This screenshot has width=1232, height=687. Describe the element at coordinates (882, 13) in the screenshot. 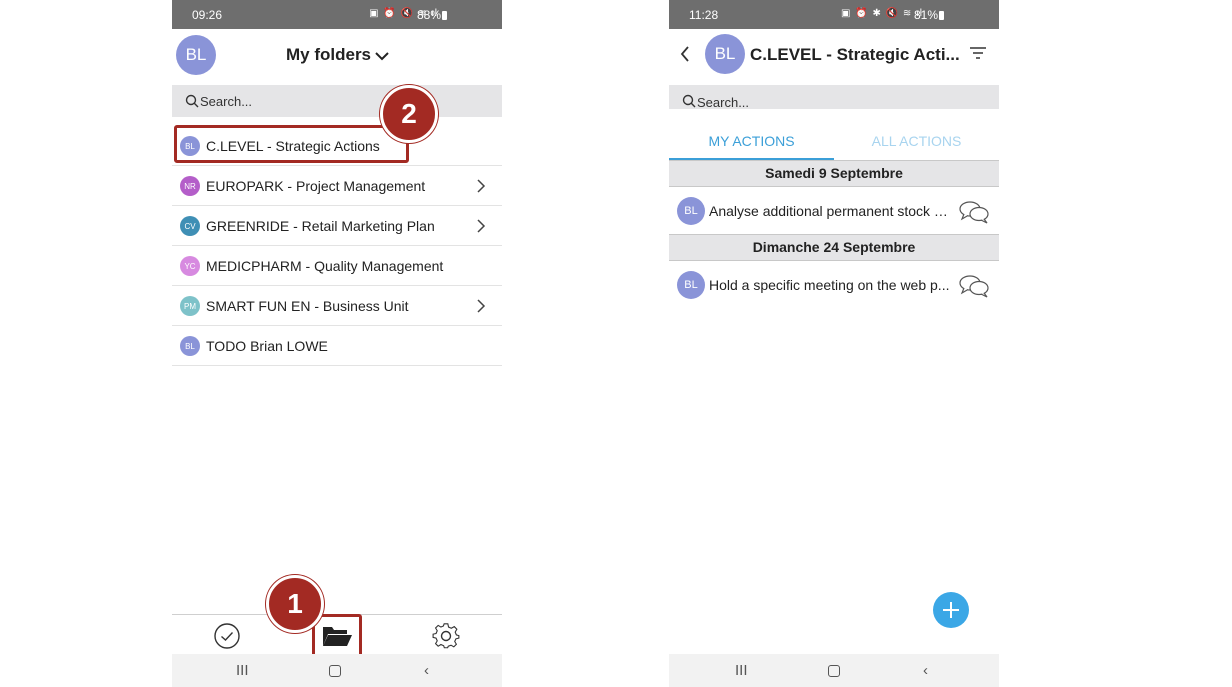

I see `status-icons: ▣ ⏰ ✱ 🔇 ≋ ıl` at that location.